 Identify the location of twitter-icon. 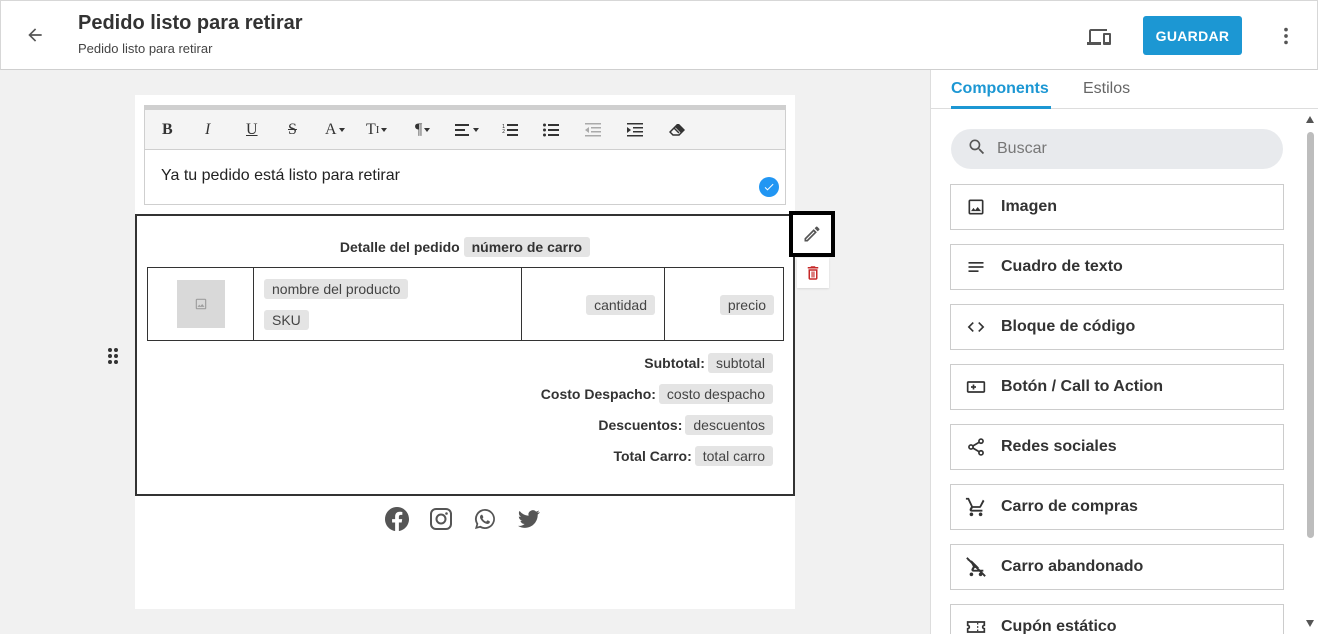
(529, 519).